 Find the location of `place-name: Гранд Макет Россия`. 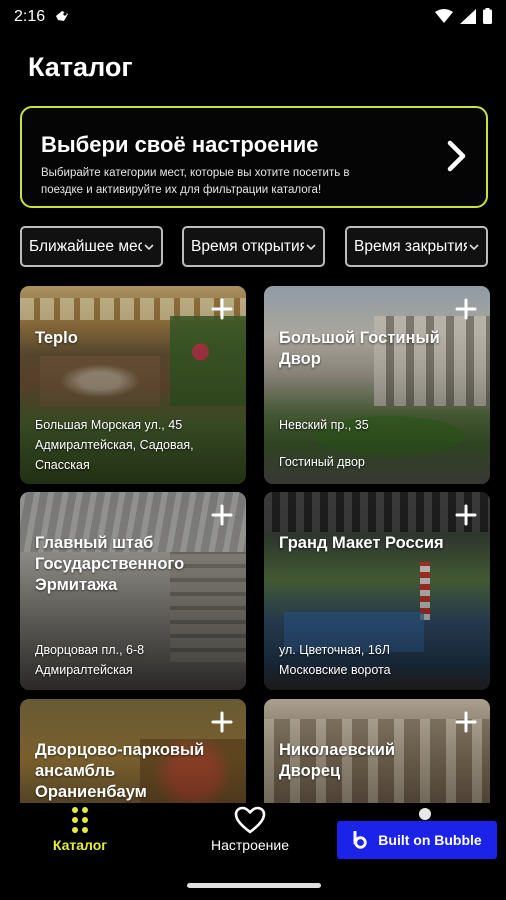

place-name: Гранд Макет Россия is located at coordinates (361, 543).